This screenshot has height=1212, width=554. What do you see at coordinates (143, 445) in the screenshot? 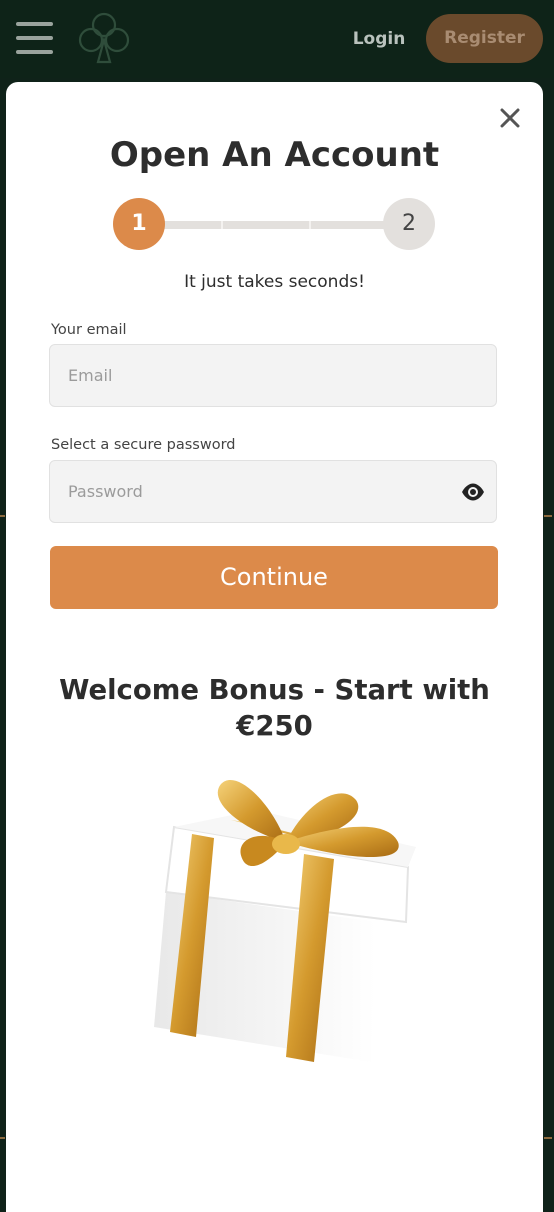
I see `password-label: Select a secure password` at bounding box center [143, 445].